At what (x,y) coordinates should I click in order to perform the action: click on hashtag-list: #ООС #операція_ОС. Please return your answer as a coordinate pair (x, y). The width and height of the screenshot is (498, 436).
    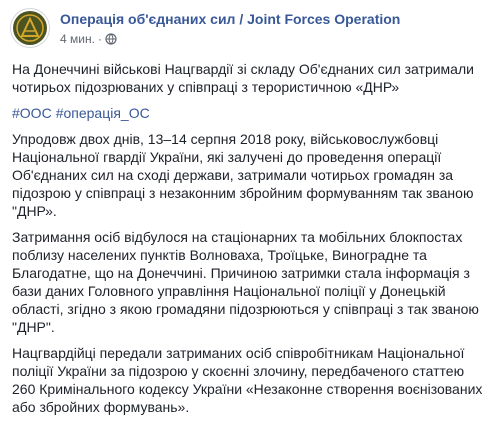
    Looking at the image, I should click on (249, 113).